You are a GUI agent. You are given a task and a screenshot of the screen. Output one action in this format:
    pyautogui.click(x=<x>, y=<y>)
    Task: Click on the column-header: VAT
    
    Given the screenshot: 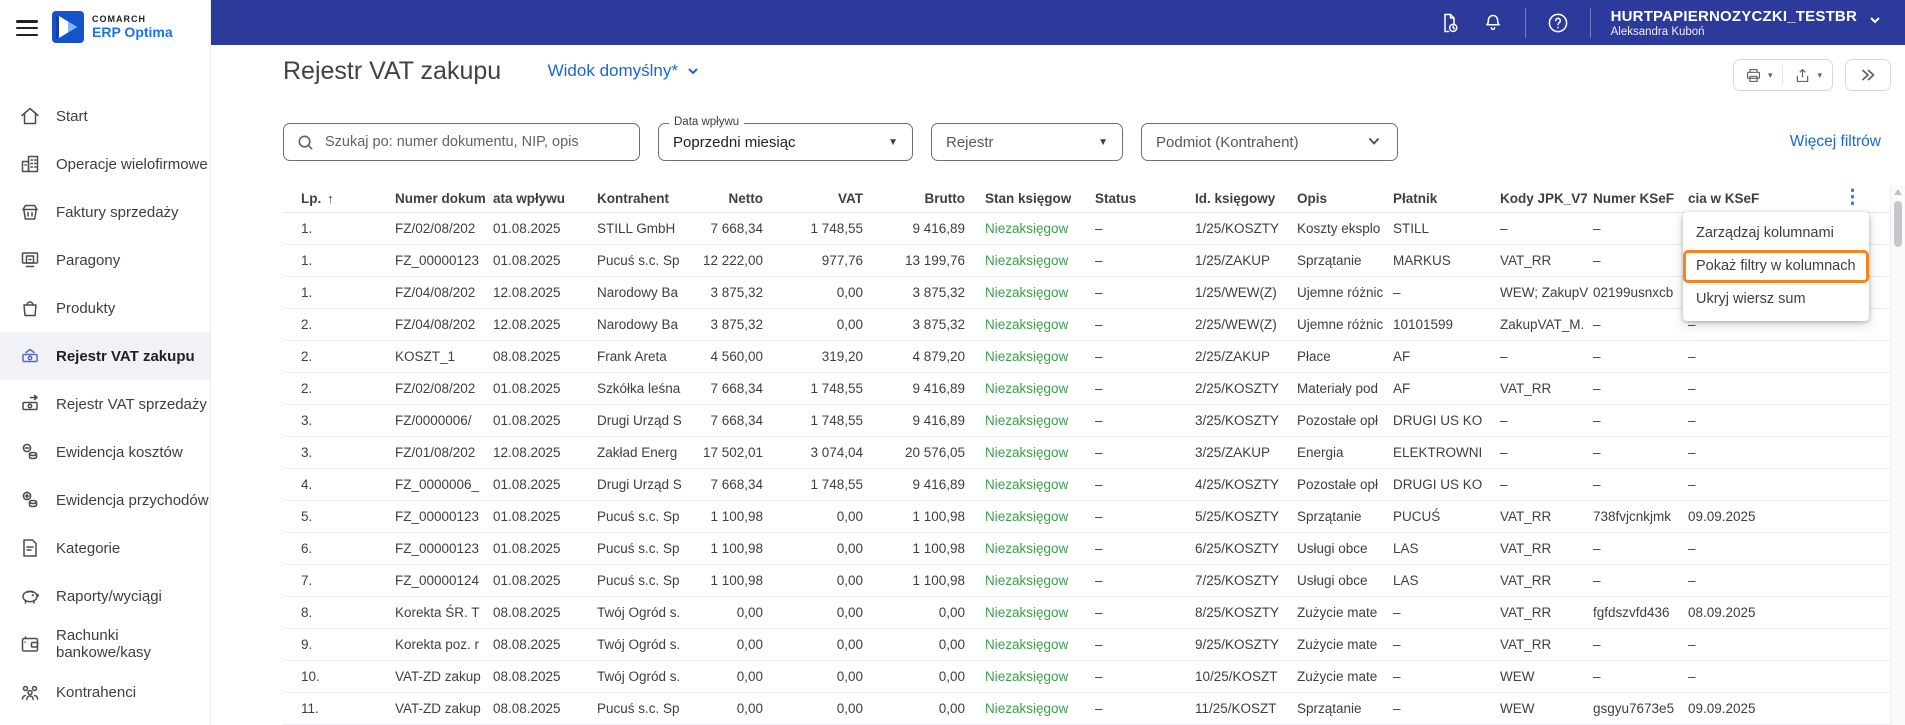 What is the action you would take?
    pyautogui.click(x=815, y=199)
    